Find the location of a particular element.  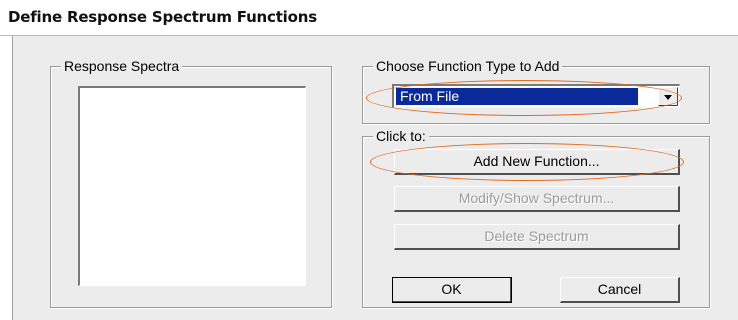

function-type-legend: Choose Function Type to Add is located at coordinates (468, 66).